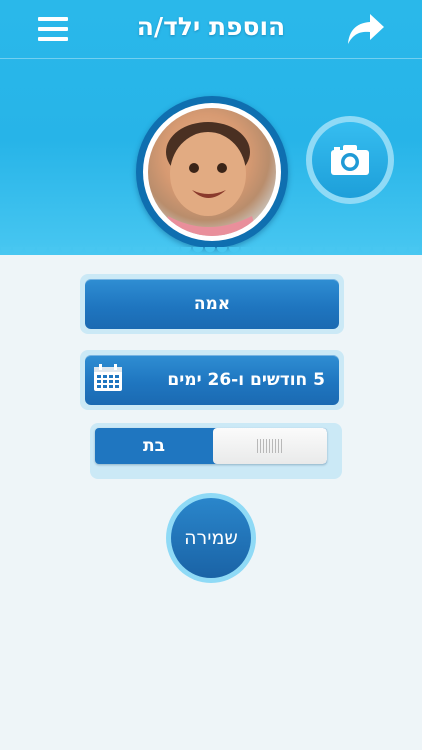  I want to click on camera-button, so click(350, 160).